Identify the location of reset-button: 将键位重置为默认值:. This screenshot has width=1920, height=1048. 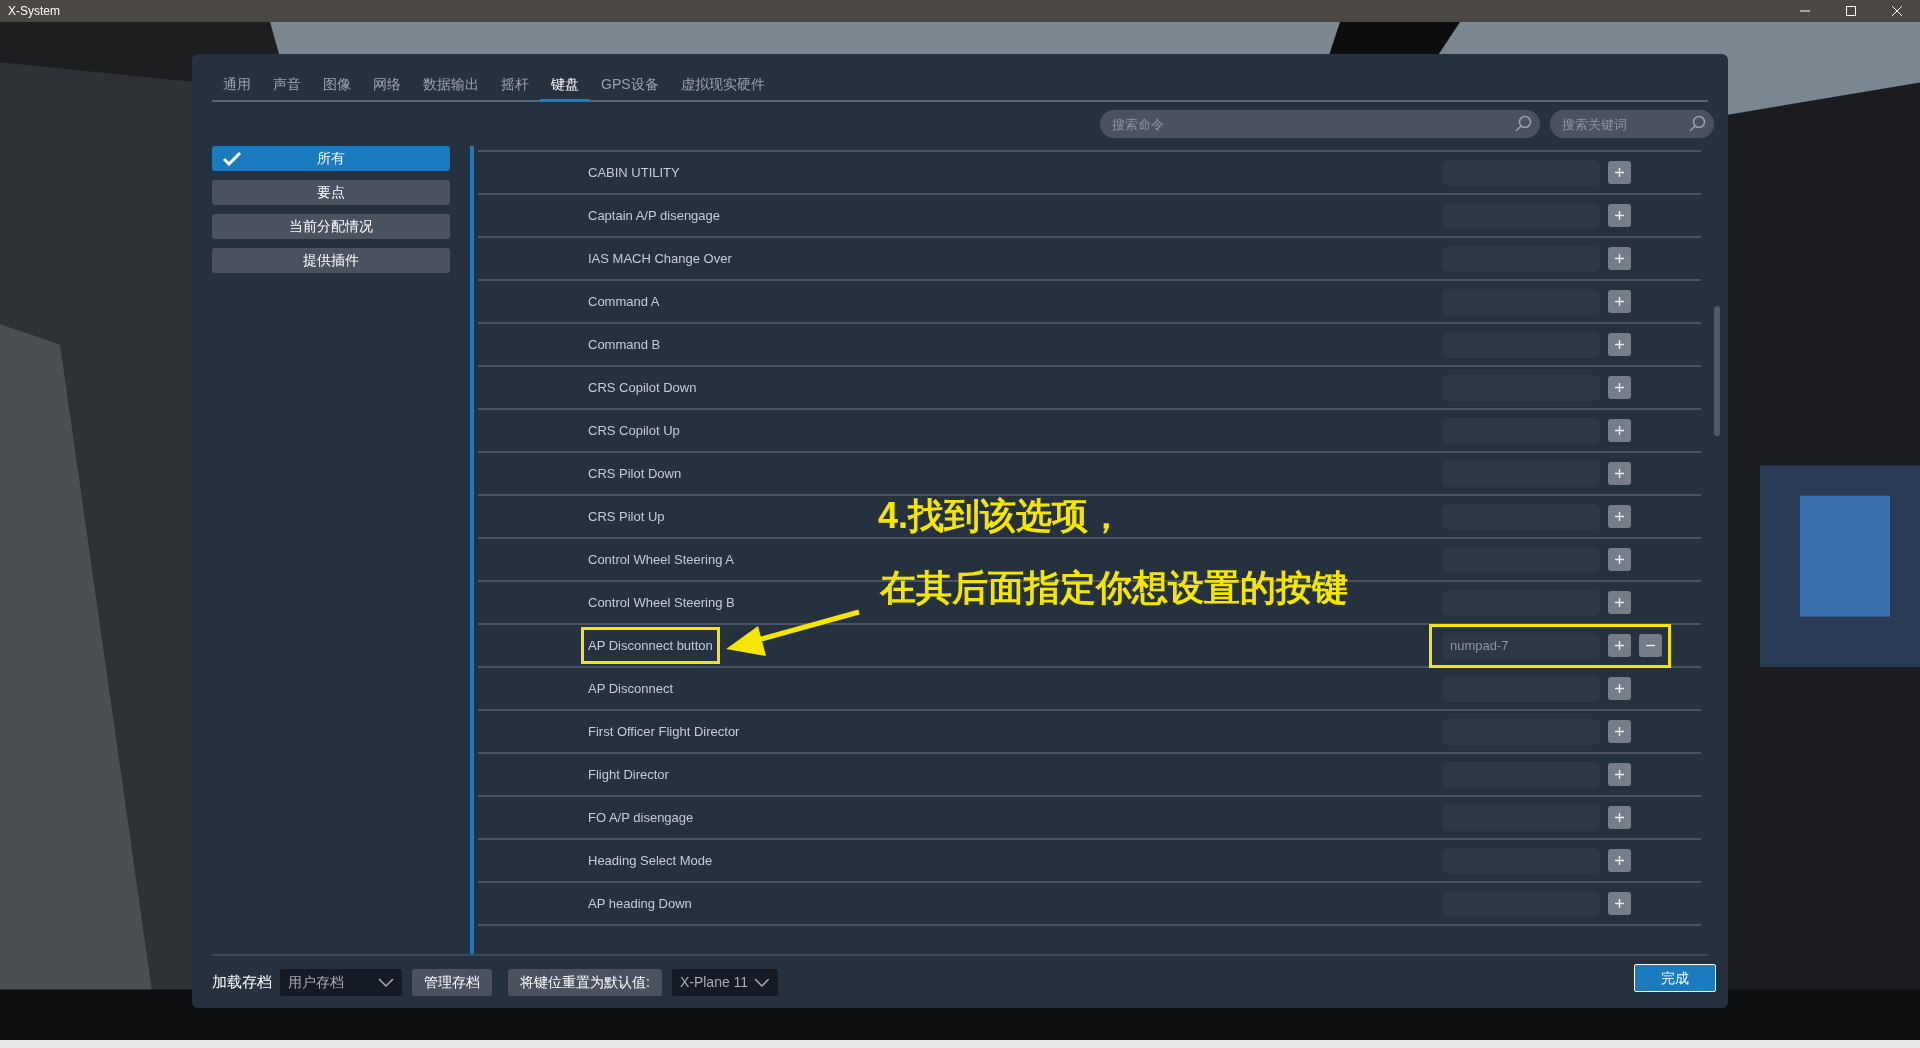
(585, 982).